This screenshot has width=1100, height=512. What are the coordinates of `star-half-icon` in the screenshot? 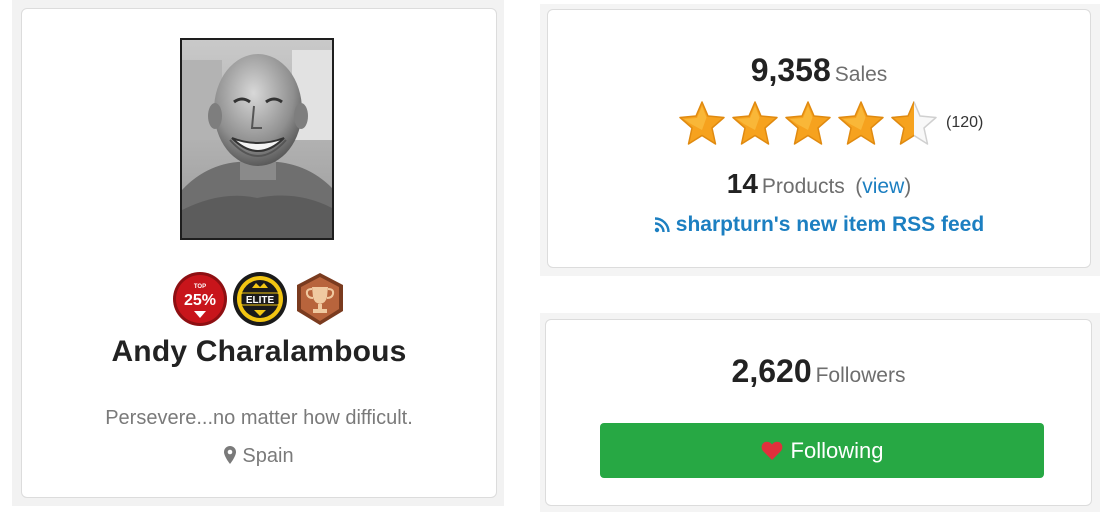 It's located at (914, 123).